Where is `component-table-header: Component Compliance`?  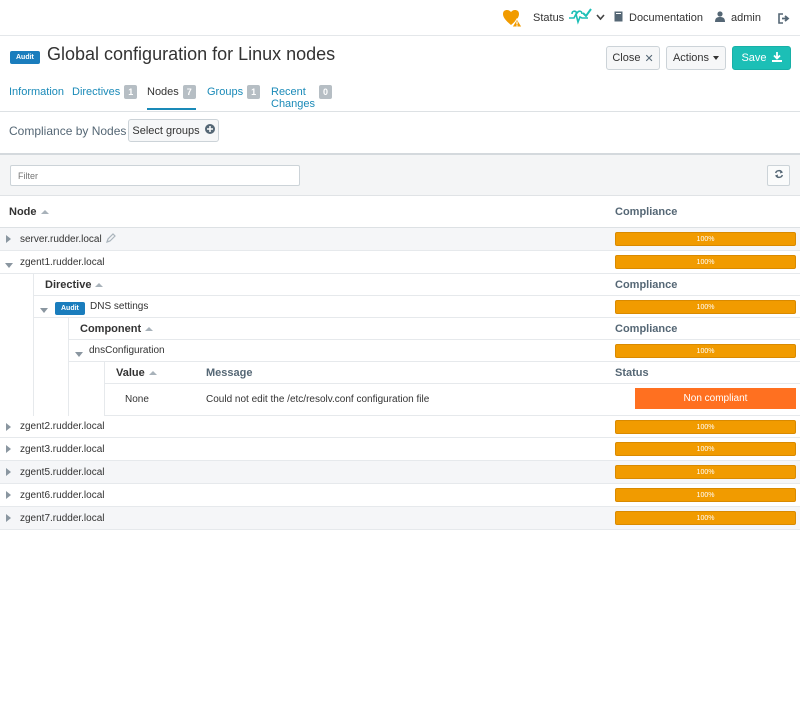 component-table-header: Component Compliance is located at coordinates (434, 329).